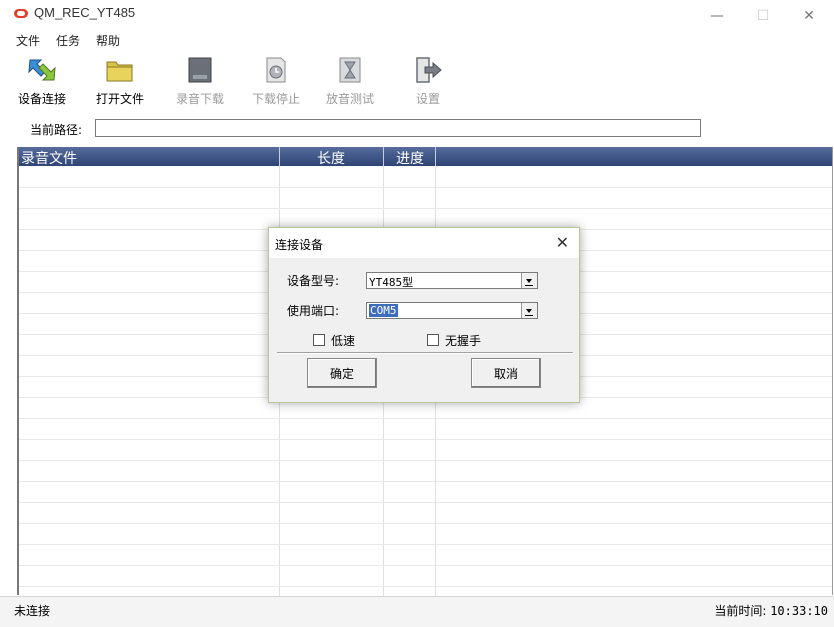 This screenshot has height=627, width=834. I want to click on current-time: 当前时间: 10:33:10, so click(771, 610).